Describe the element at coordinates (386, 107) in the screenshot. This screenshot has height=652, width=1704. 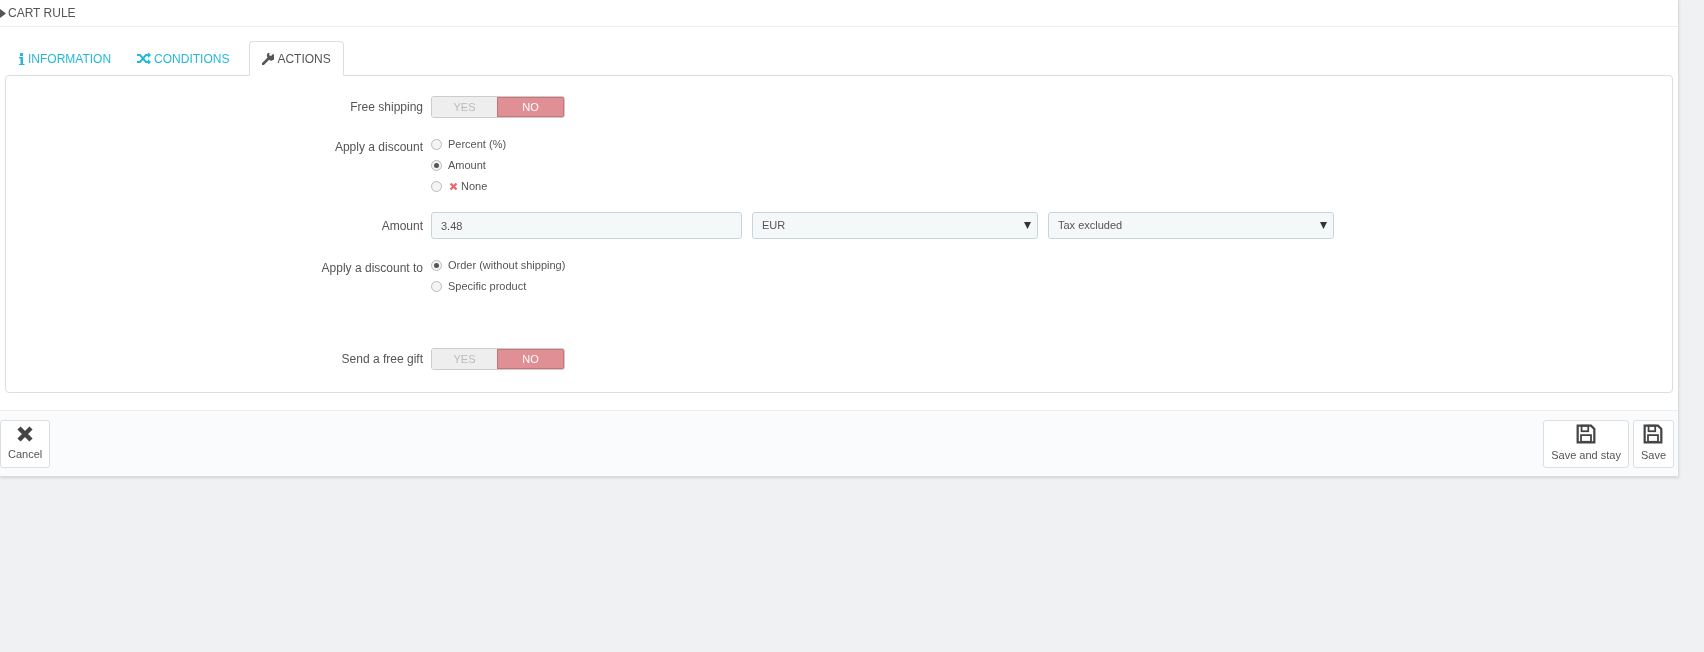
I see `field-label: Free shipping` at that location.